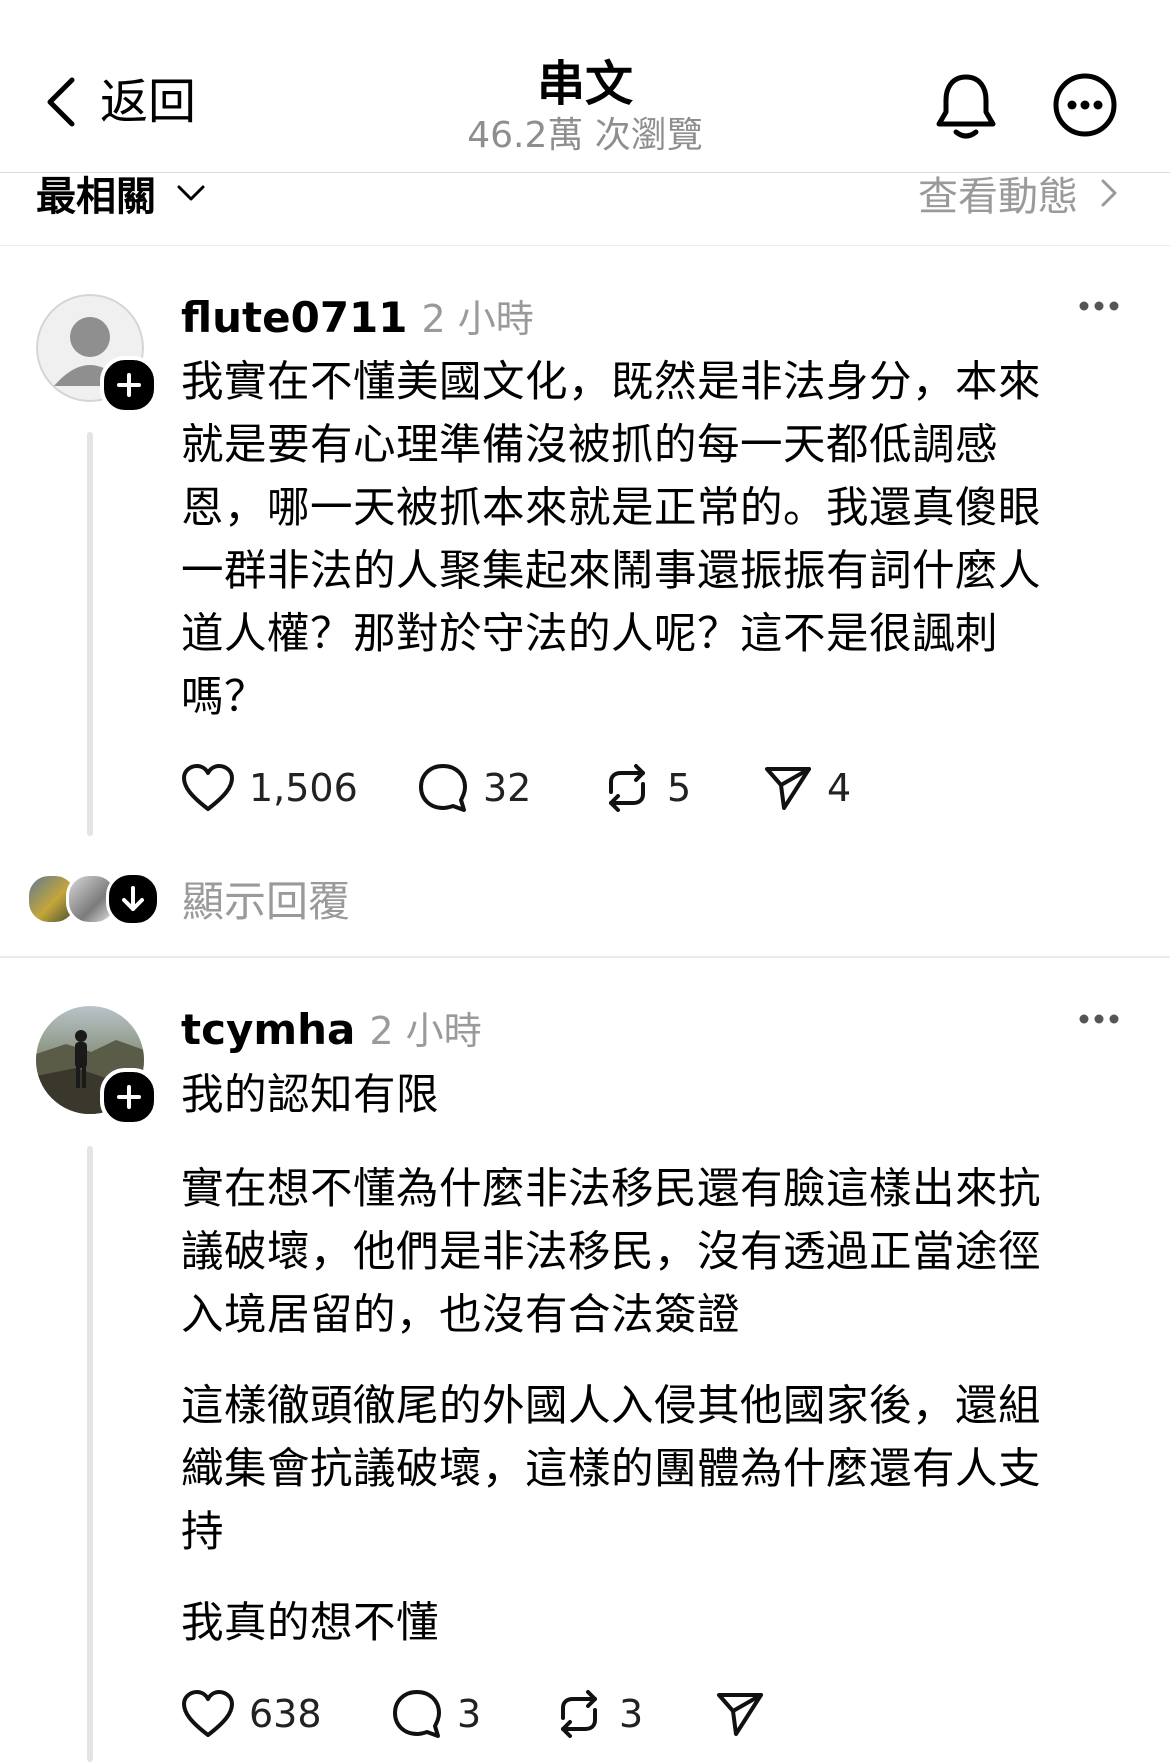  I want to click on chevron-down-icon, so click(191, 193).